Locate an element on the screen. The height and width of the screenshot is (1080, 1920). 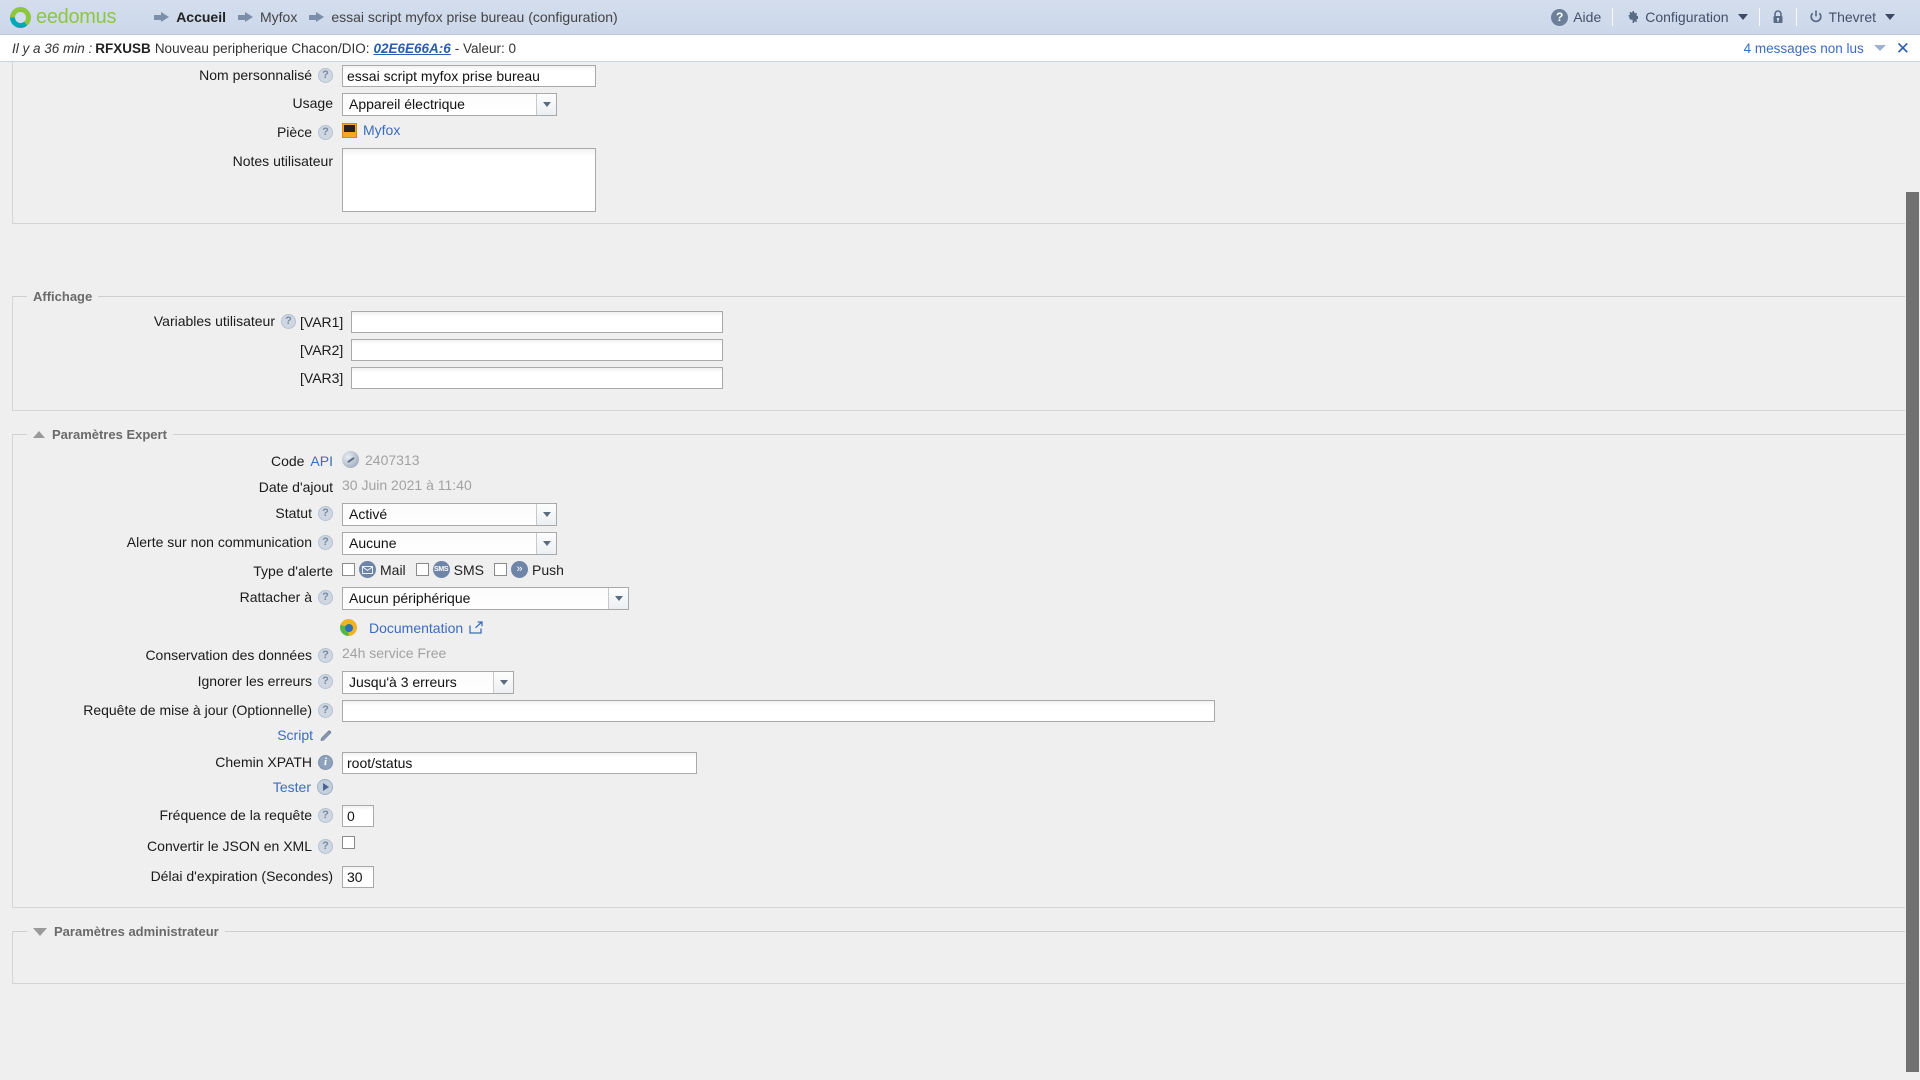
room-icon is located at coordinates (349, 130).